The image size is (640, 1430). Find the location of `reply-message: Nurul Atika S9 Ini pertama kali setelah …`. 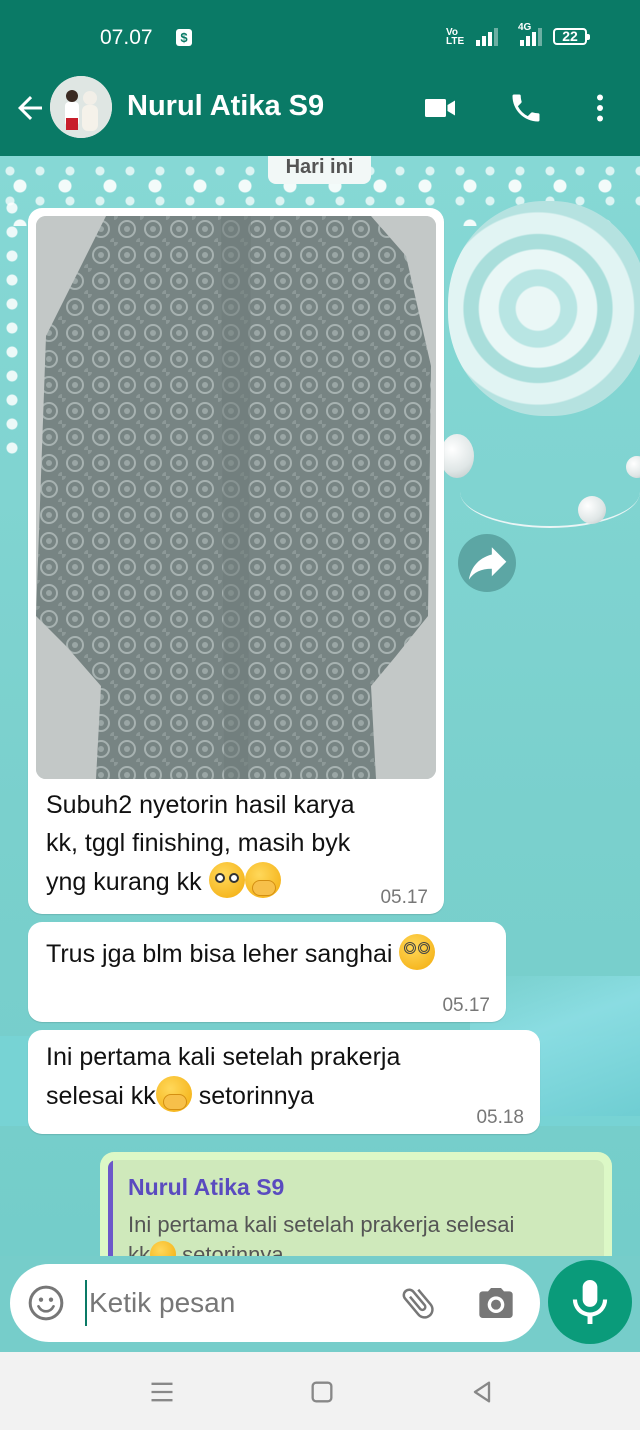

reply-message: Nurul Atika S9 Ini pertama kali setelah … is located at coordinates (356, 1204).